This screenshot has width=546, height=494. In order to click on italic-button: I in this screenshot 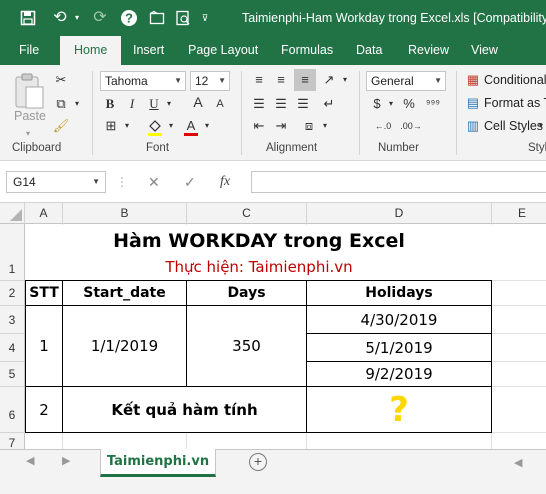, I will do `click(132, 104)`.